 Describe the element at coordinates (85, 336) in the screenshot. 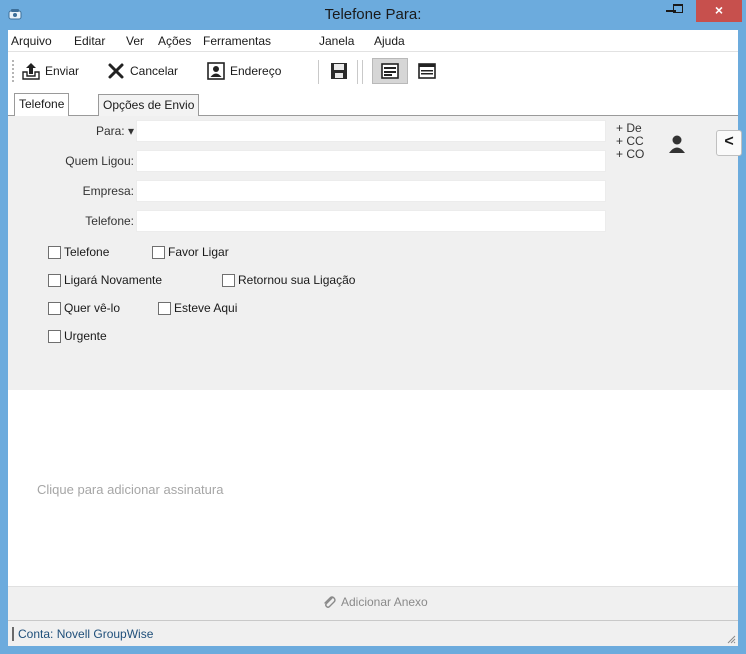

I see `checkbox-label: Urgente` at that location.